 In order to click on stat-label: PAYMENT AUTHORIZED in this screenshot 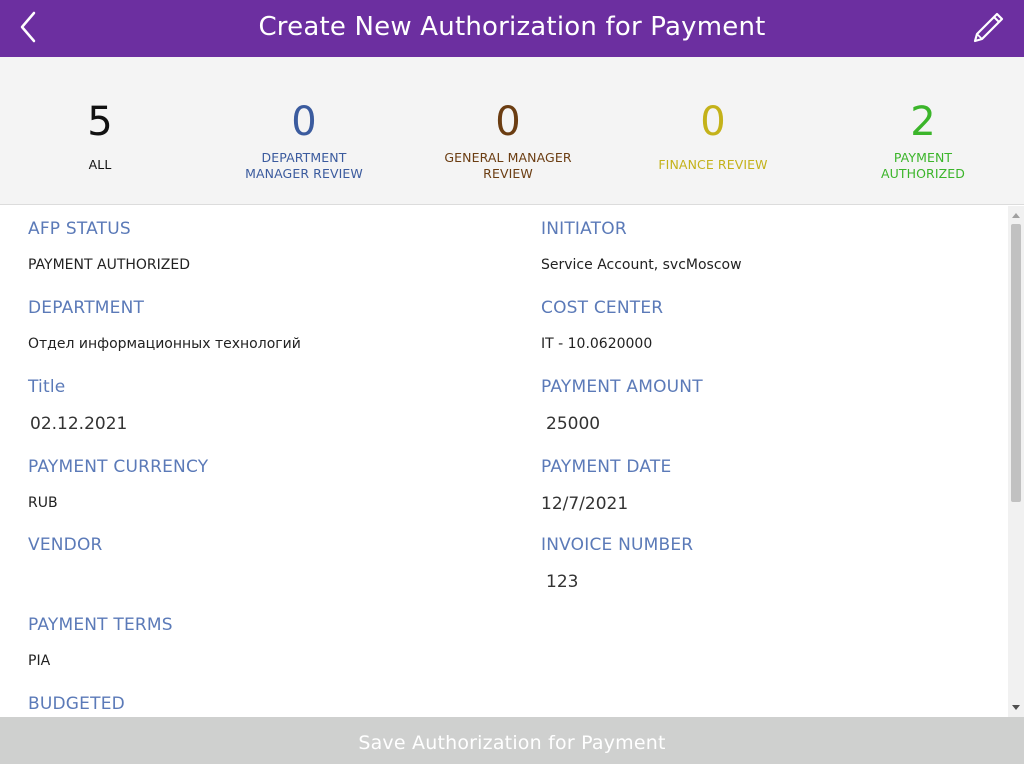, I will do `click(923, 165)`.